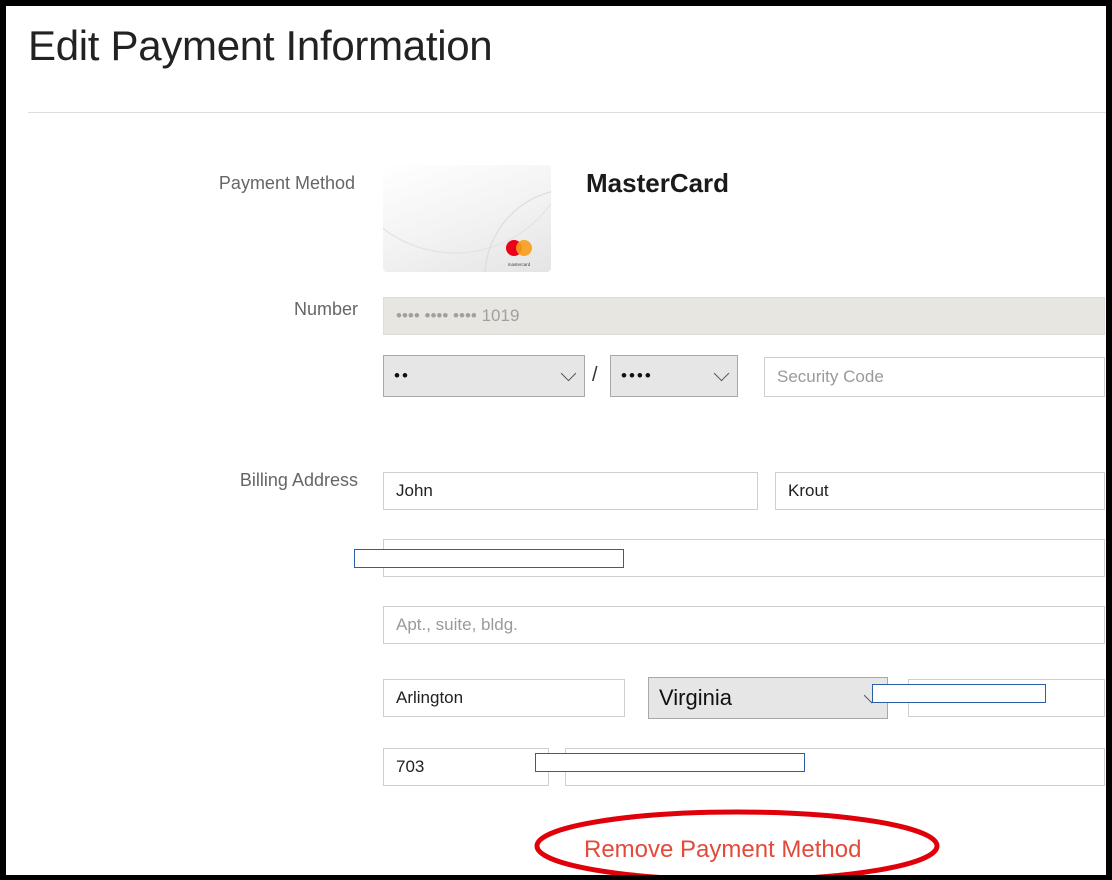 The height and width of the screenshot is (880, 1112). I want to click on last-name-input, so click(940, 491).